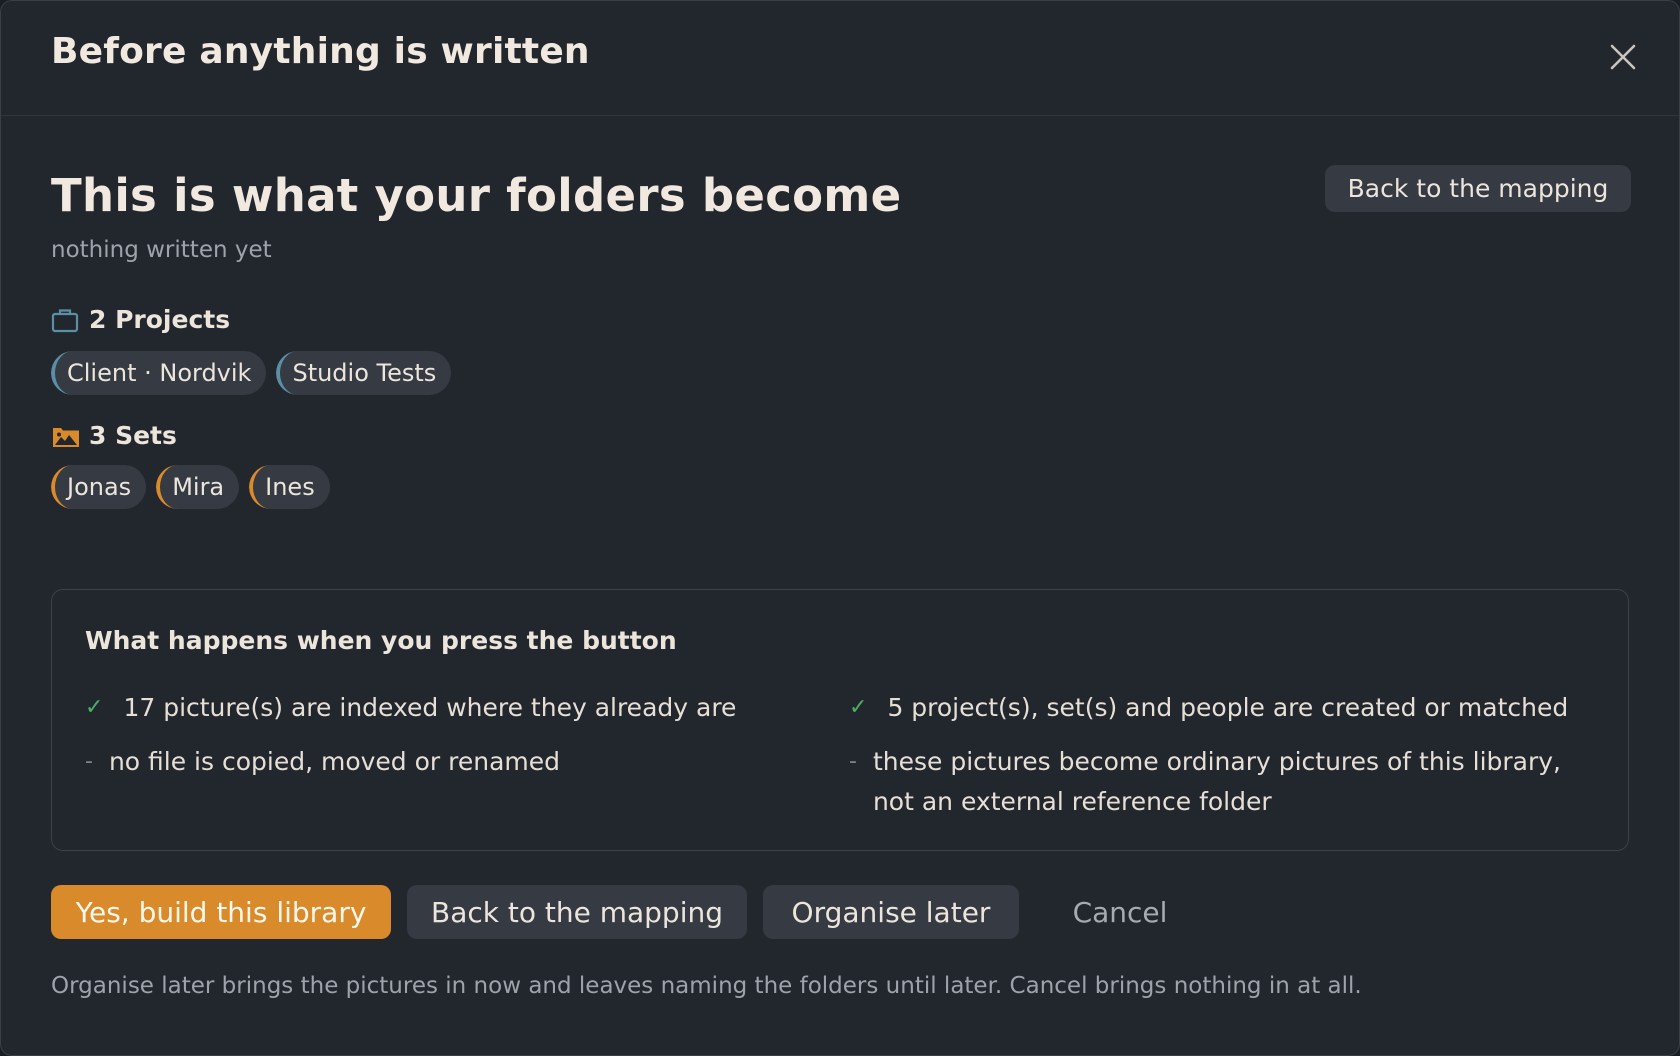 This screenshot has height=1056, width=1680. I want to click on close-icon, so click(1623, 57).